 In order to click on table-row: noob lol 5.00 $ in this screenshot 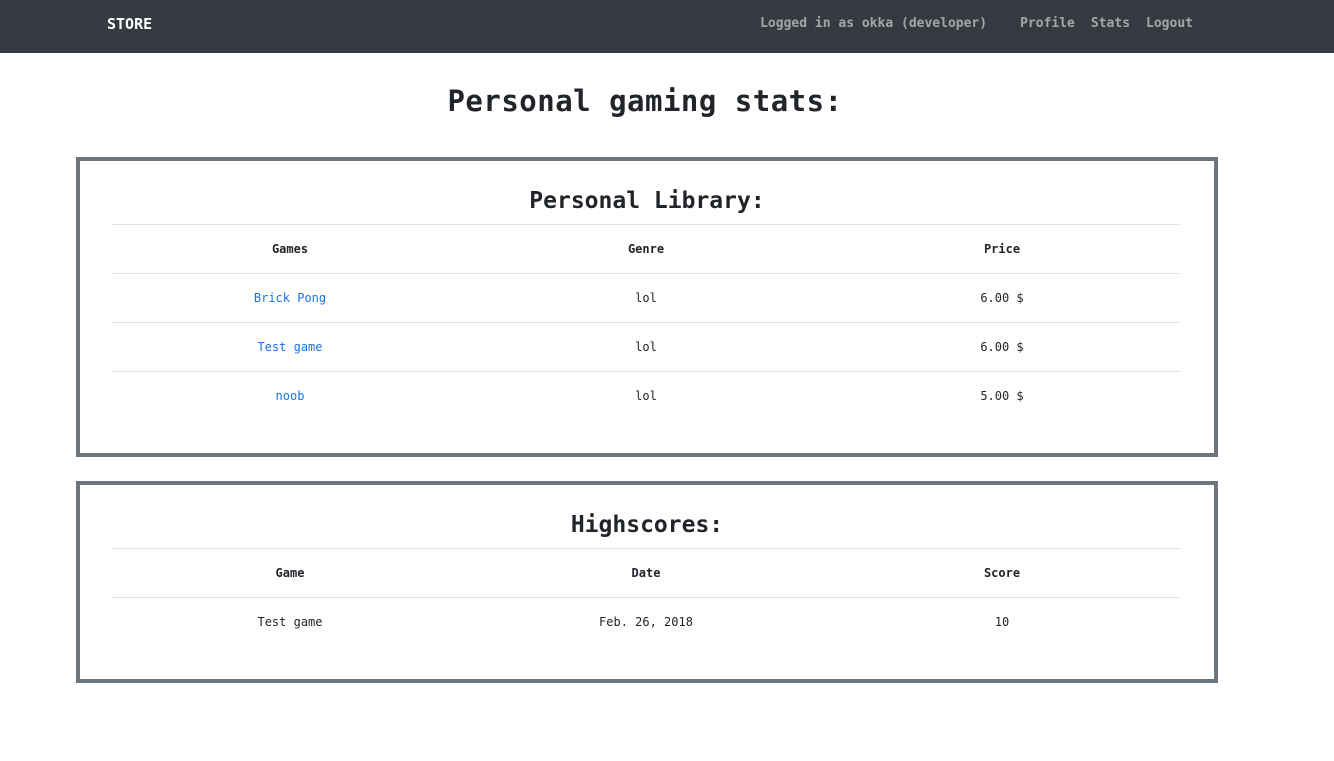, I will do `click(646, 395)`.